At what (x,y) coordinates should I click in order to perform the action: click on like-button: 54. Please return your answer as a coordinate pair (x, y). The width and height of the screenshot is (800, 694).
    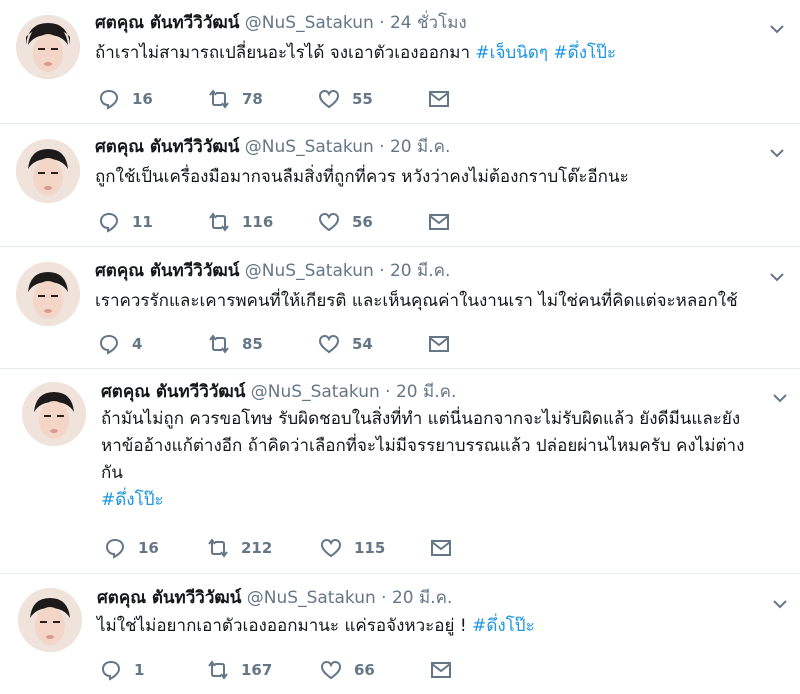
    Looking at the image, I should click on (345, 344).